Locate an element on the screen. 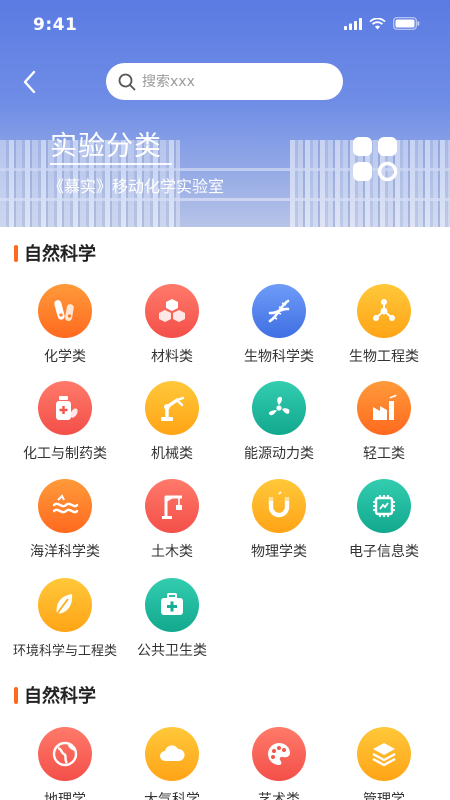 The width and height of the screenshot is (450, 800). category-grid-button is located at coordinates (375, 159).